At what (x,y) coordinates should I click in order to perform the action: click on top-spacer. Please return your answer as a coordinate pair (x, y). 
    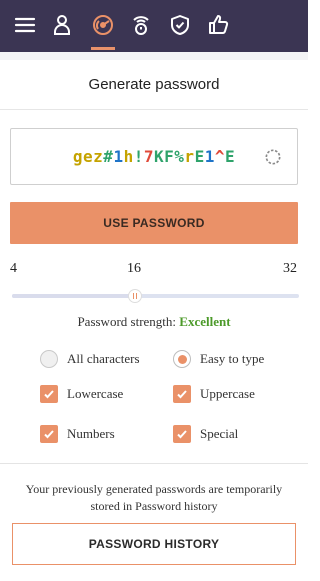
    Looking at the image, I should click on (154, 56).